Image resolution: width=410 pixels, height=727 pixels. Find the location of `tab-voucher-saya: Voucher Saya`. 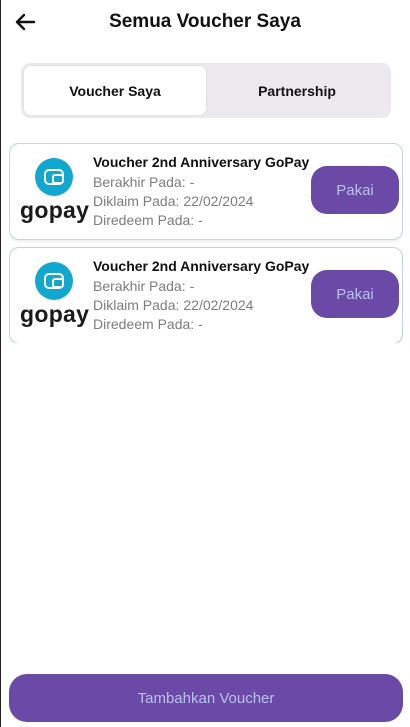

tab-voucher-saya: Voucher Saya is located at coordinates (115, 90).